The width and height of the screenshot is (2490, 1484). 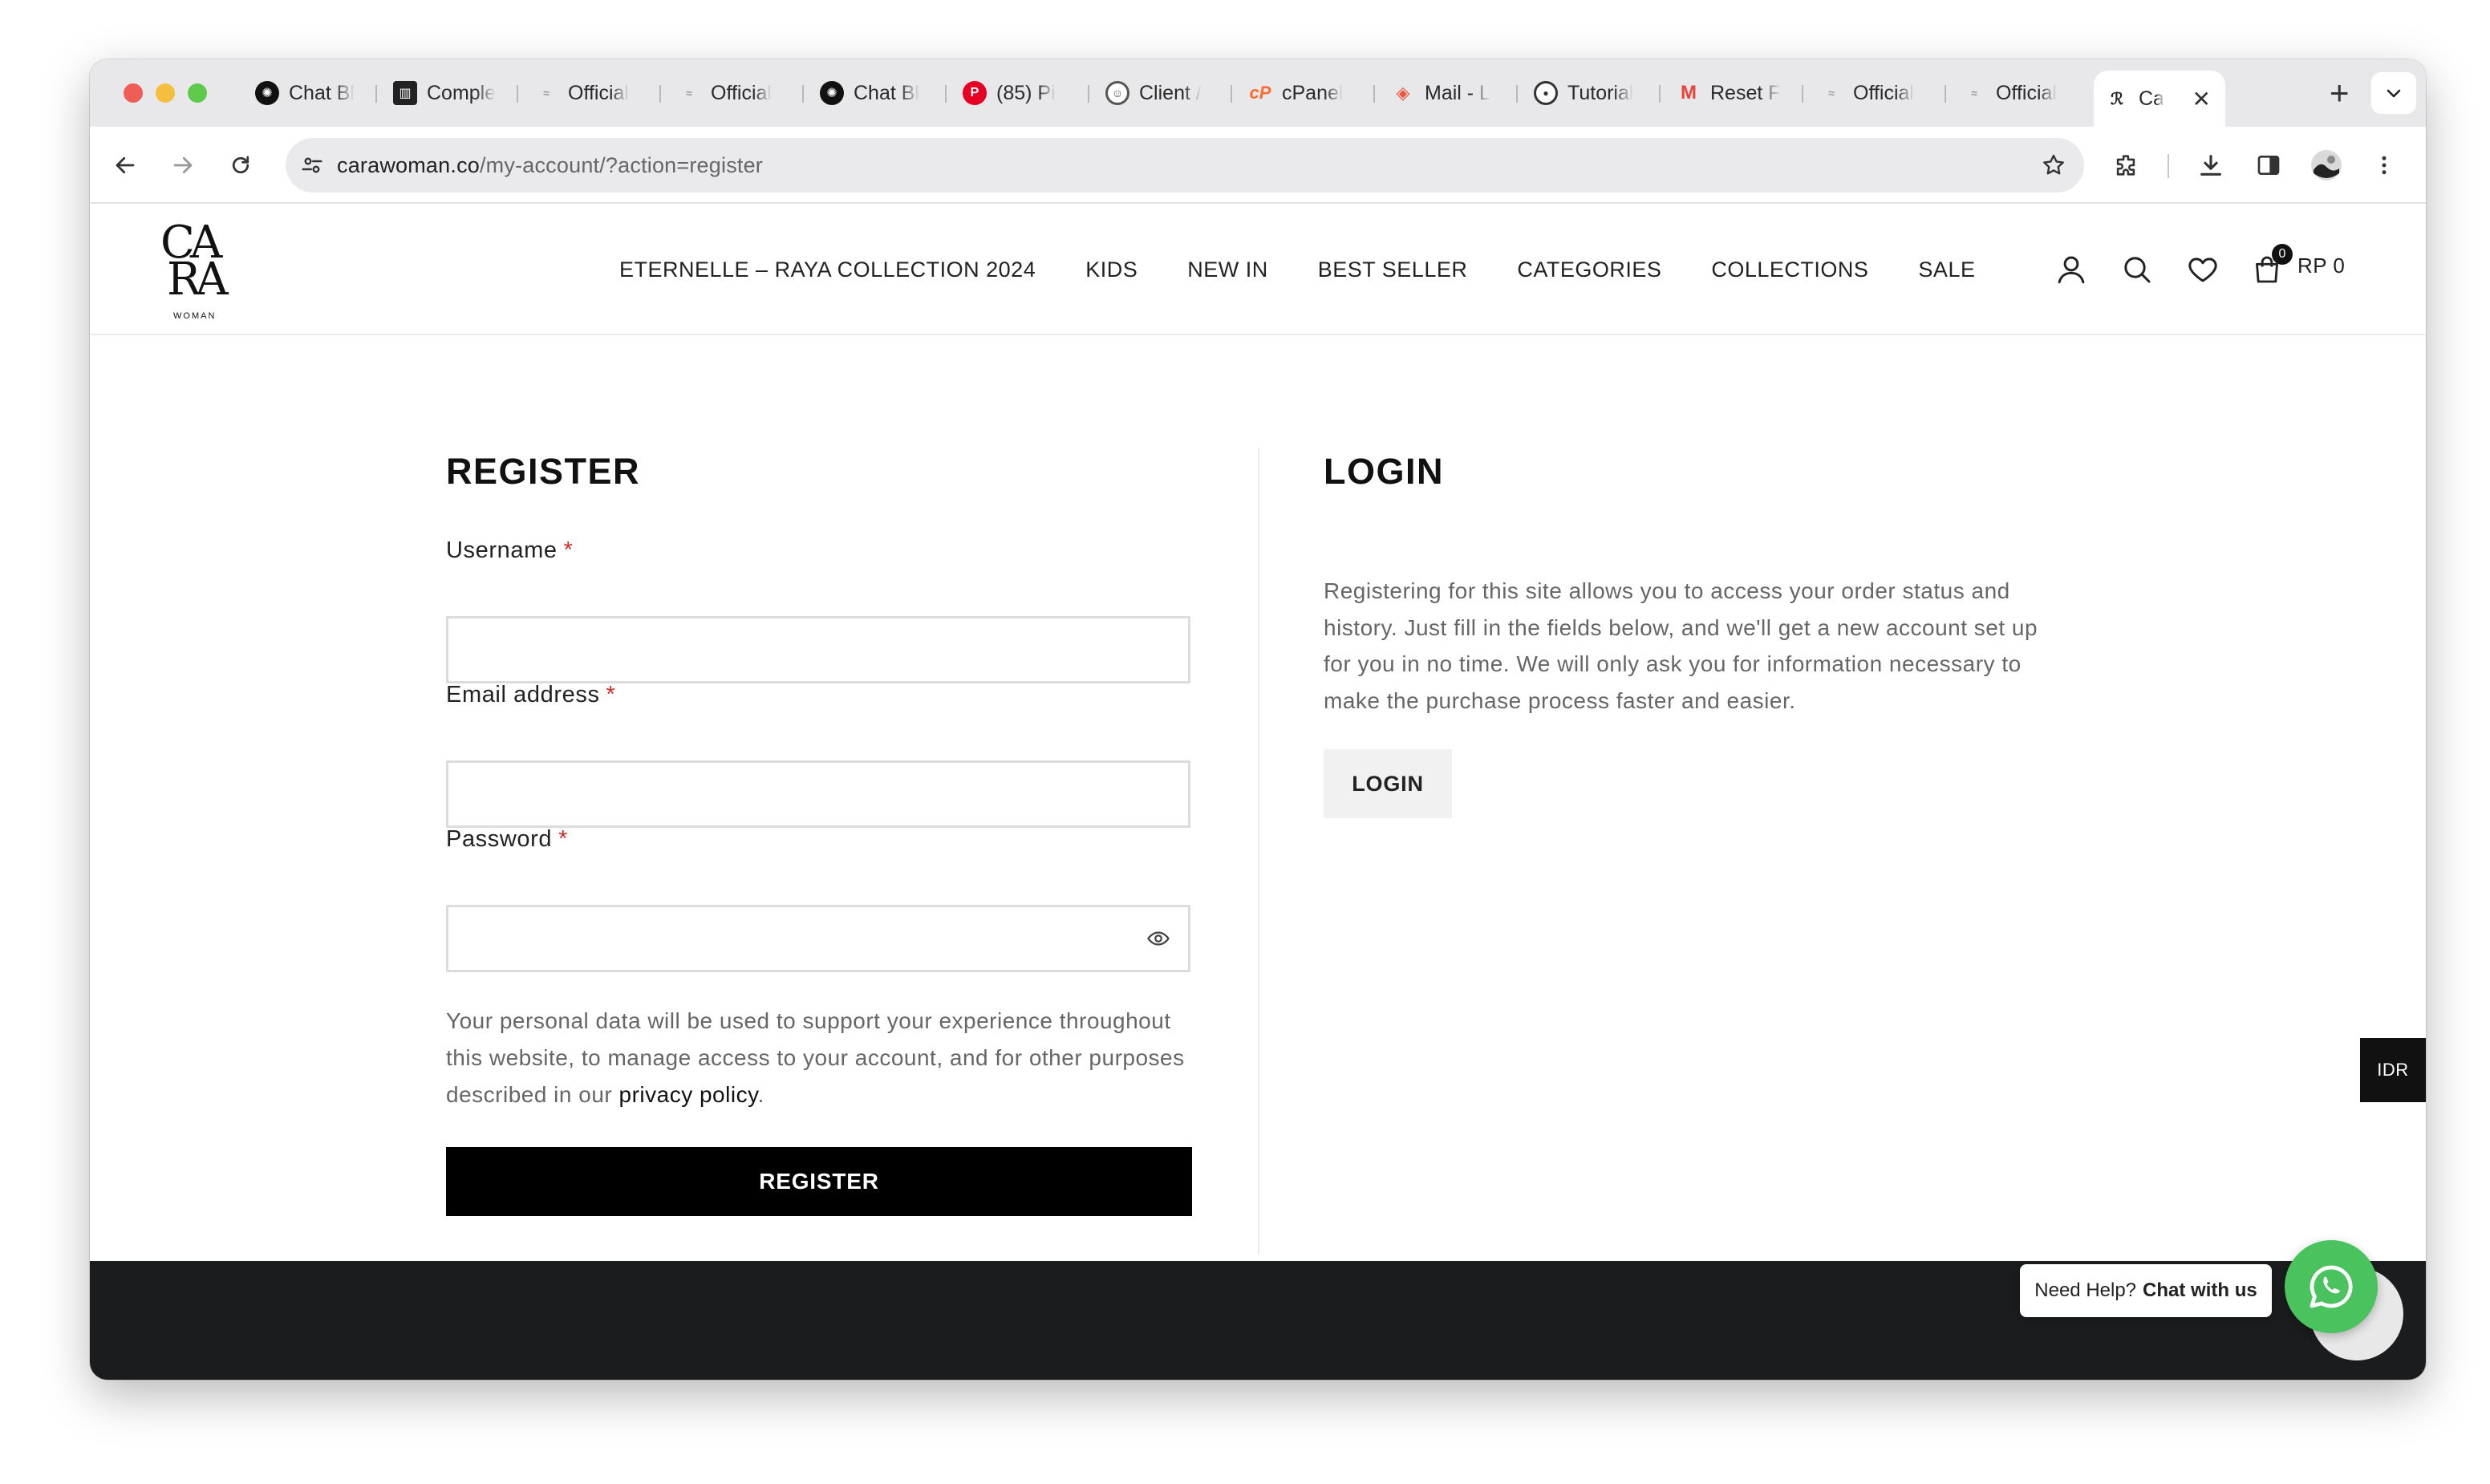 I want to click on tab-chat-1: ✺ Chat Bl, so click(x=308, y=93).